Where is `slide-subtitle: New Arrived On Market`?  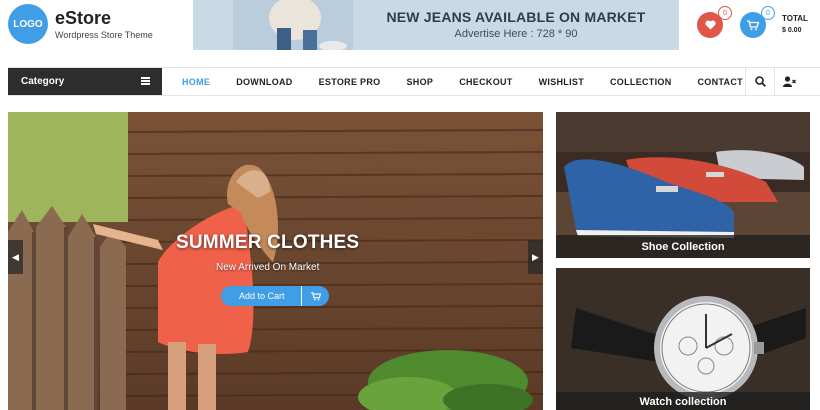
slide-subtitle: New Arrived On Market is located at coordinates (268, 267).